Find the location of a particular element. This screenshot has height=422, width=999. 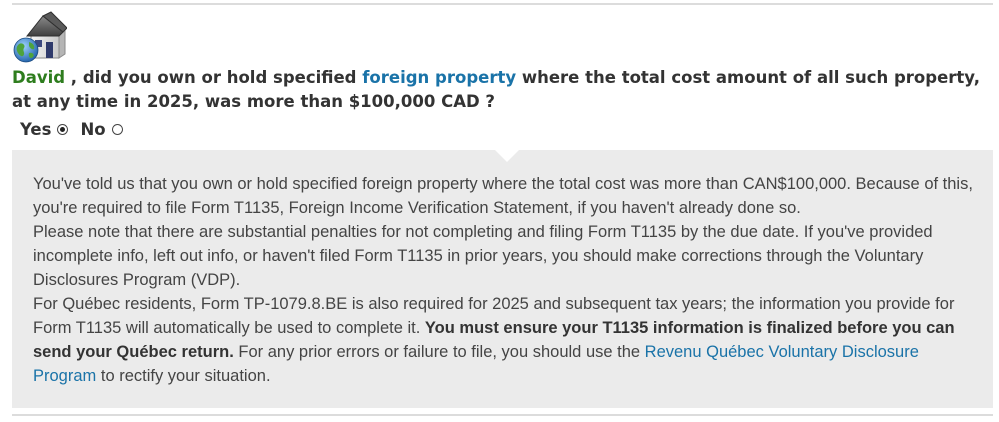

no-label: No is located at coordinates (92, 129).